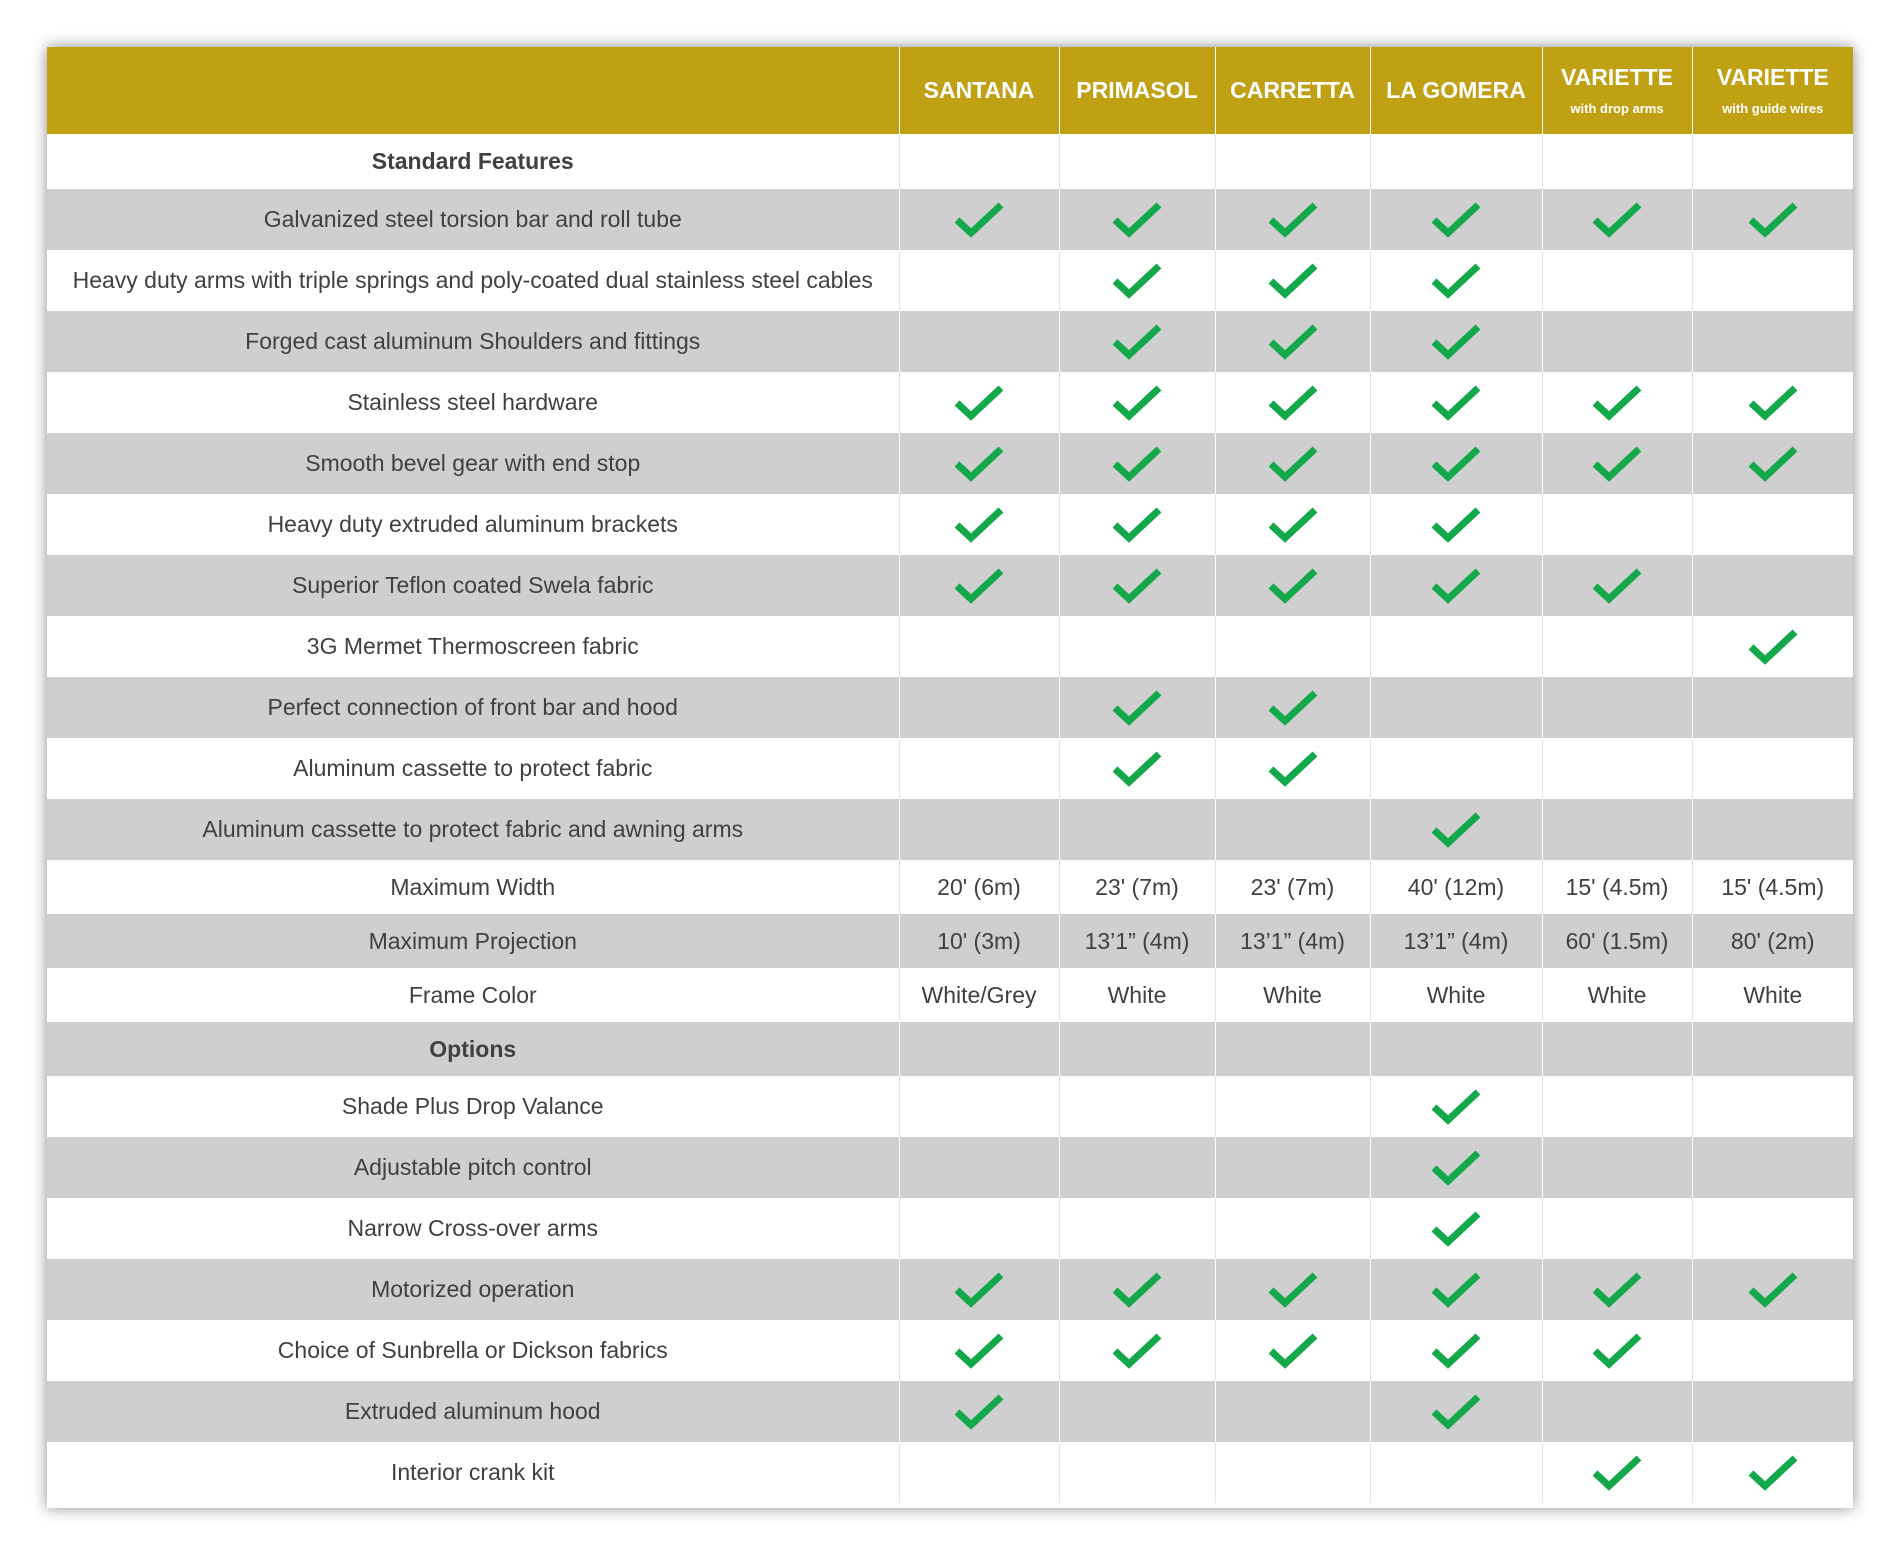 This screenshot has height=1545, width=1893. I want to click on value-cell: 40' (12m), so click(1455, 887).